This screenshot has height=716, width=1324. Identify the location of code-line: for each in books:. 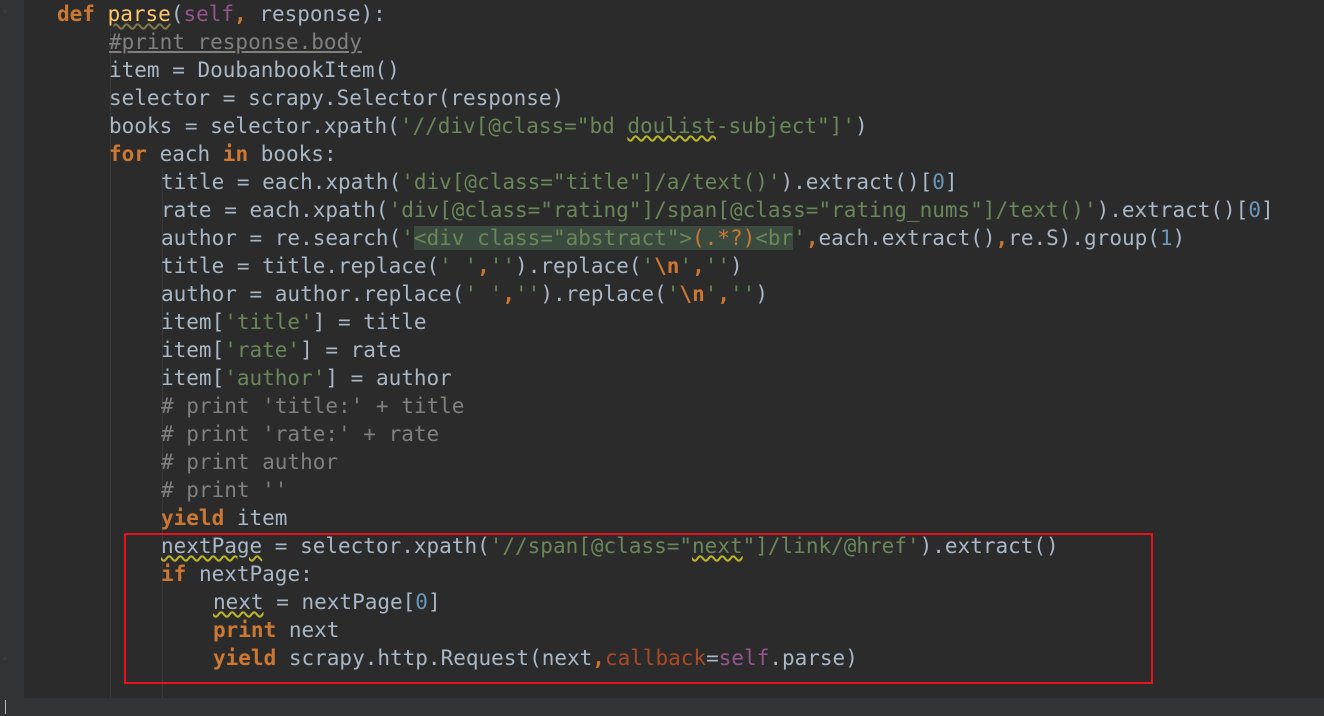
(223, 154).